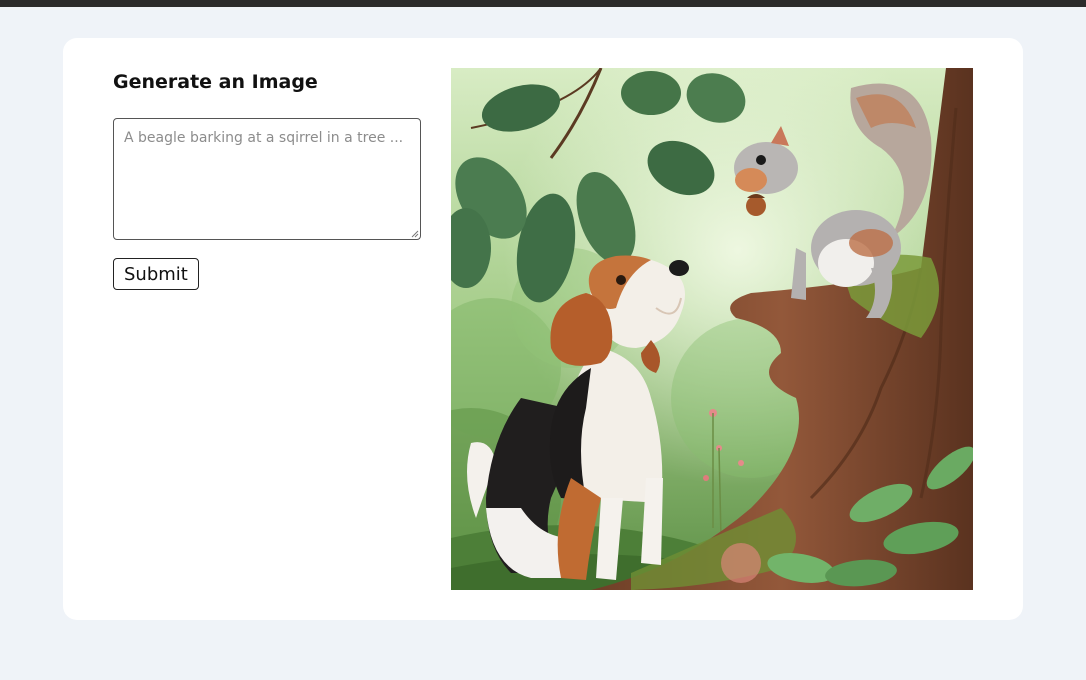  I want to click on generate-form: Generate an Image Submit, so click(268, 180).